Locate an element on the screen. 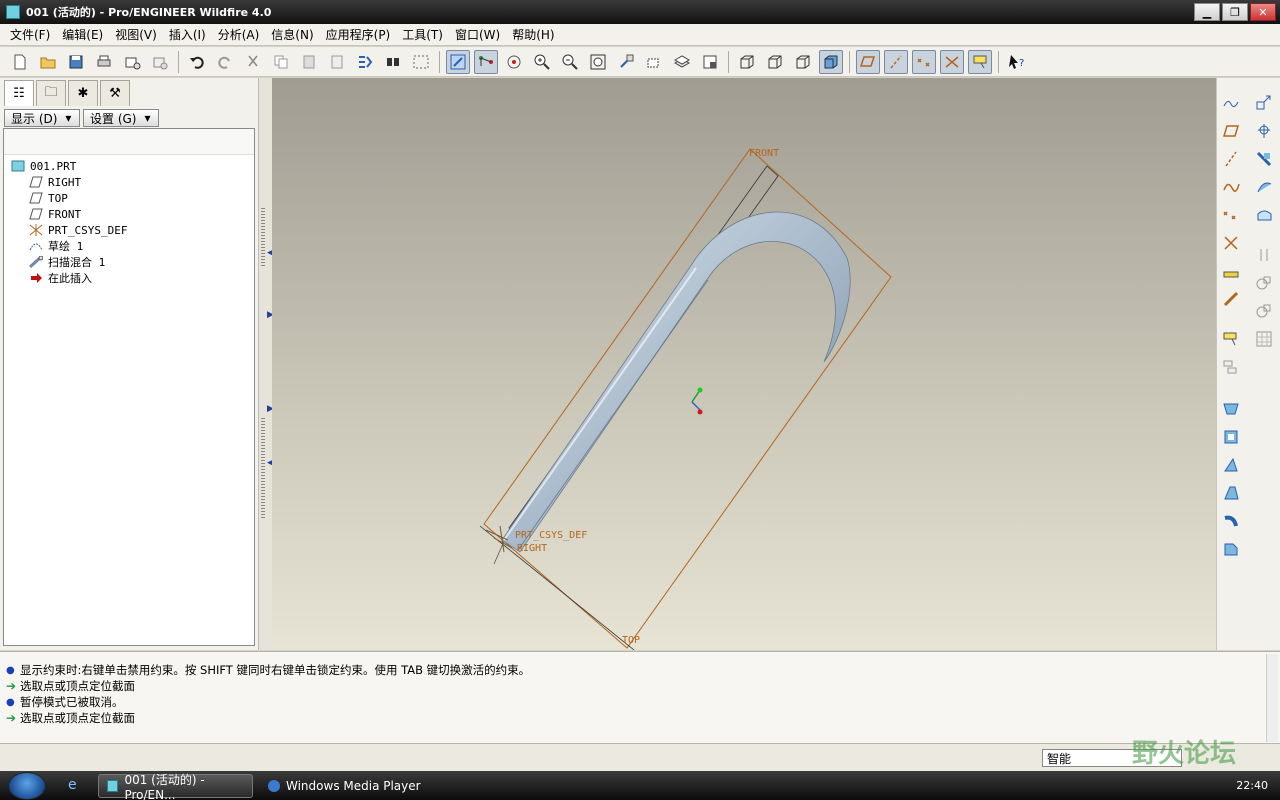  menu-edit: 编辑(E) is located at coordinates (82, 34).